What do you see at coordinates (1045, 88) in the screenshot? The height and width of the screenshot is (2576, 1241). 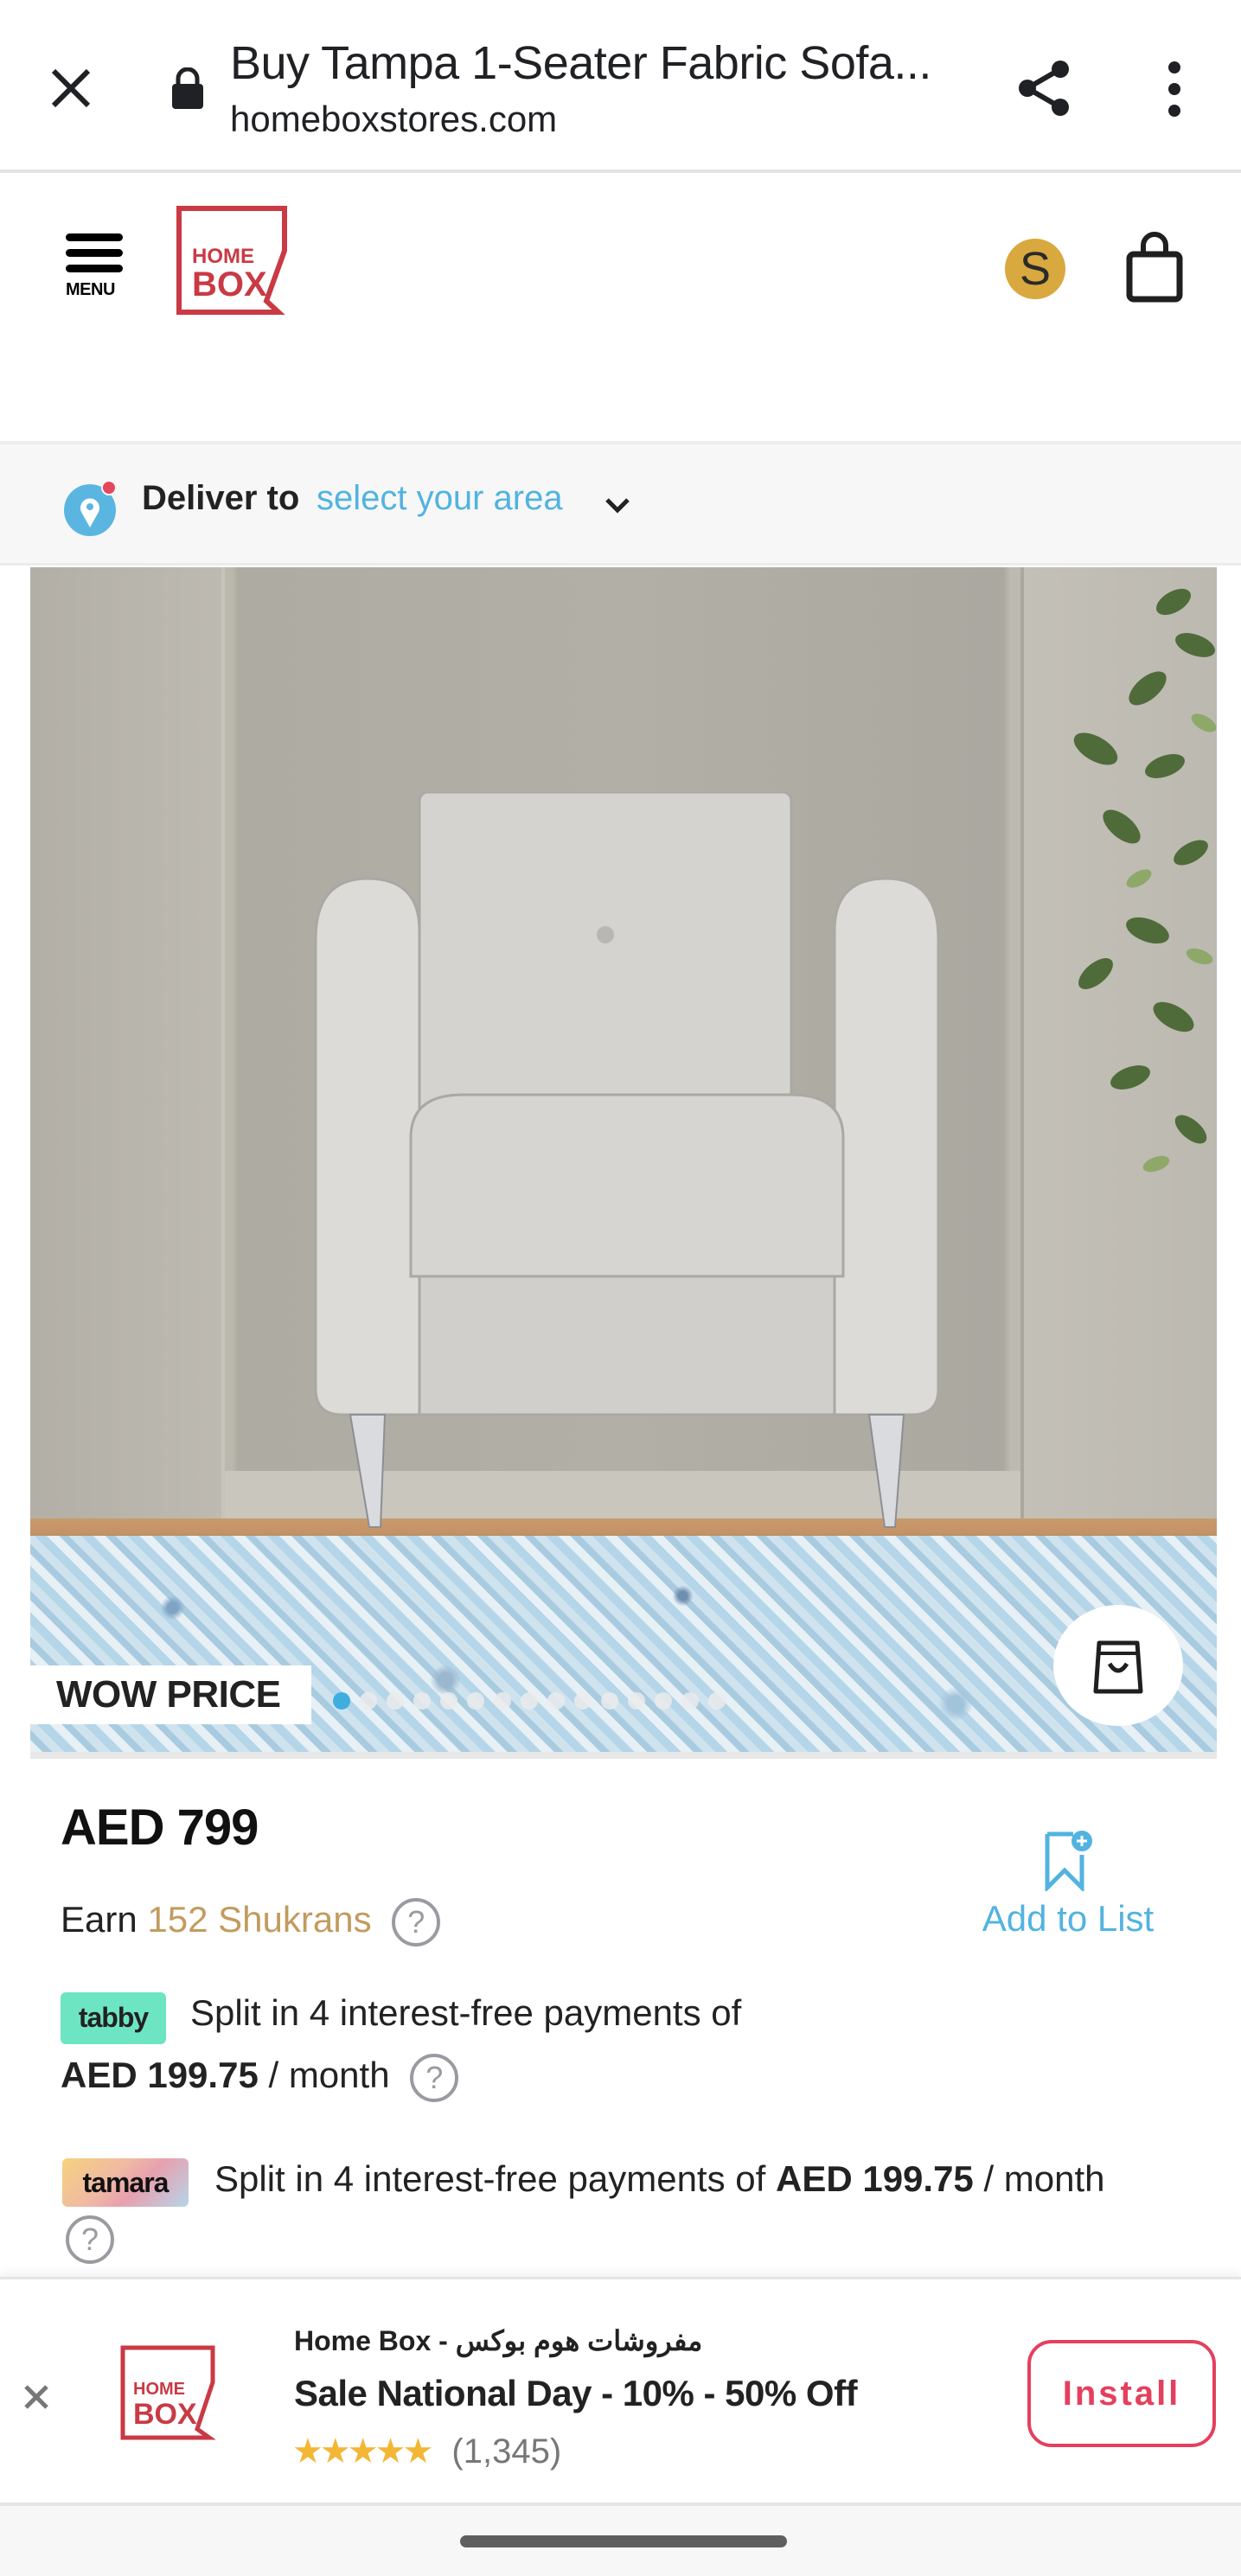 I see `share-icon` at bounding box center [1045, 88].